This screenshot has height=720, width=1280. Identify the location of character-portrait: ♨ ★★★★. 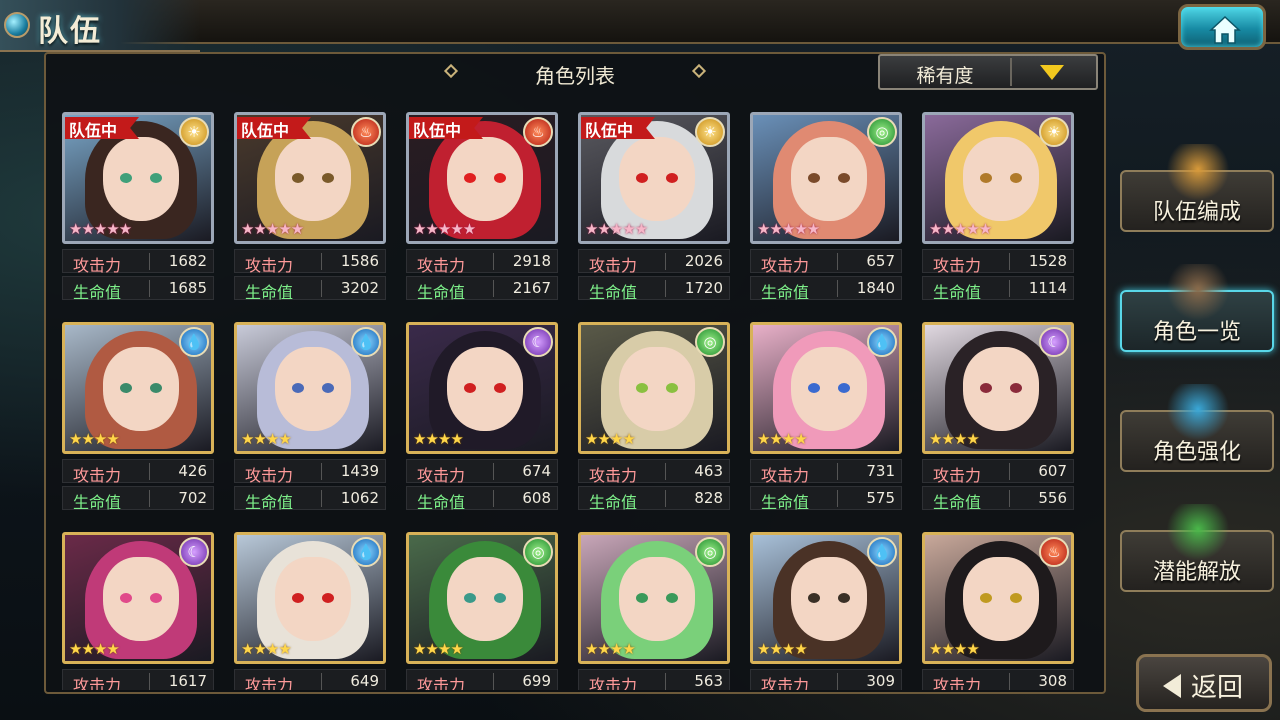
(998, 598).